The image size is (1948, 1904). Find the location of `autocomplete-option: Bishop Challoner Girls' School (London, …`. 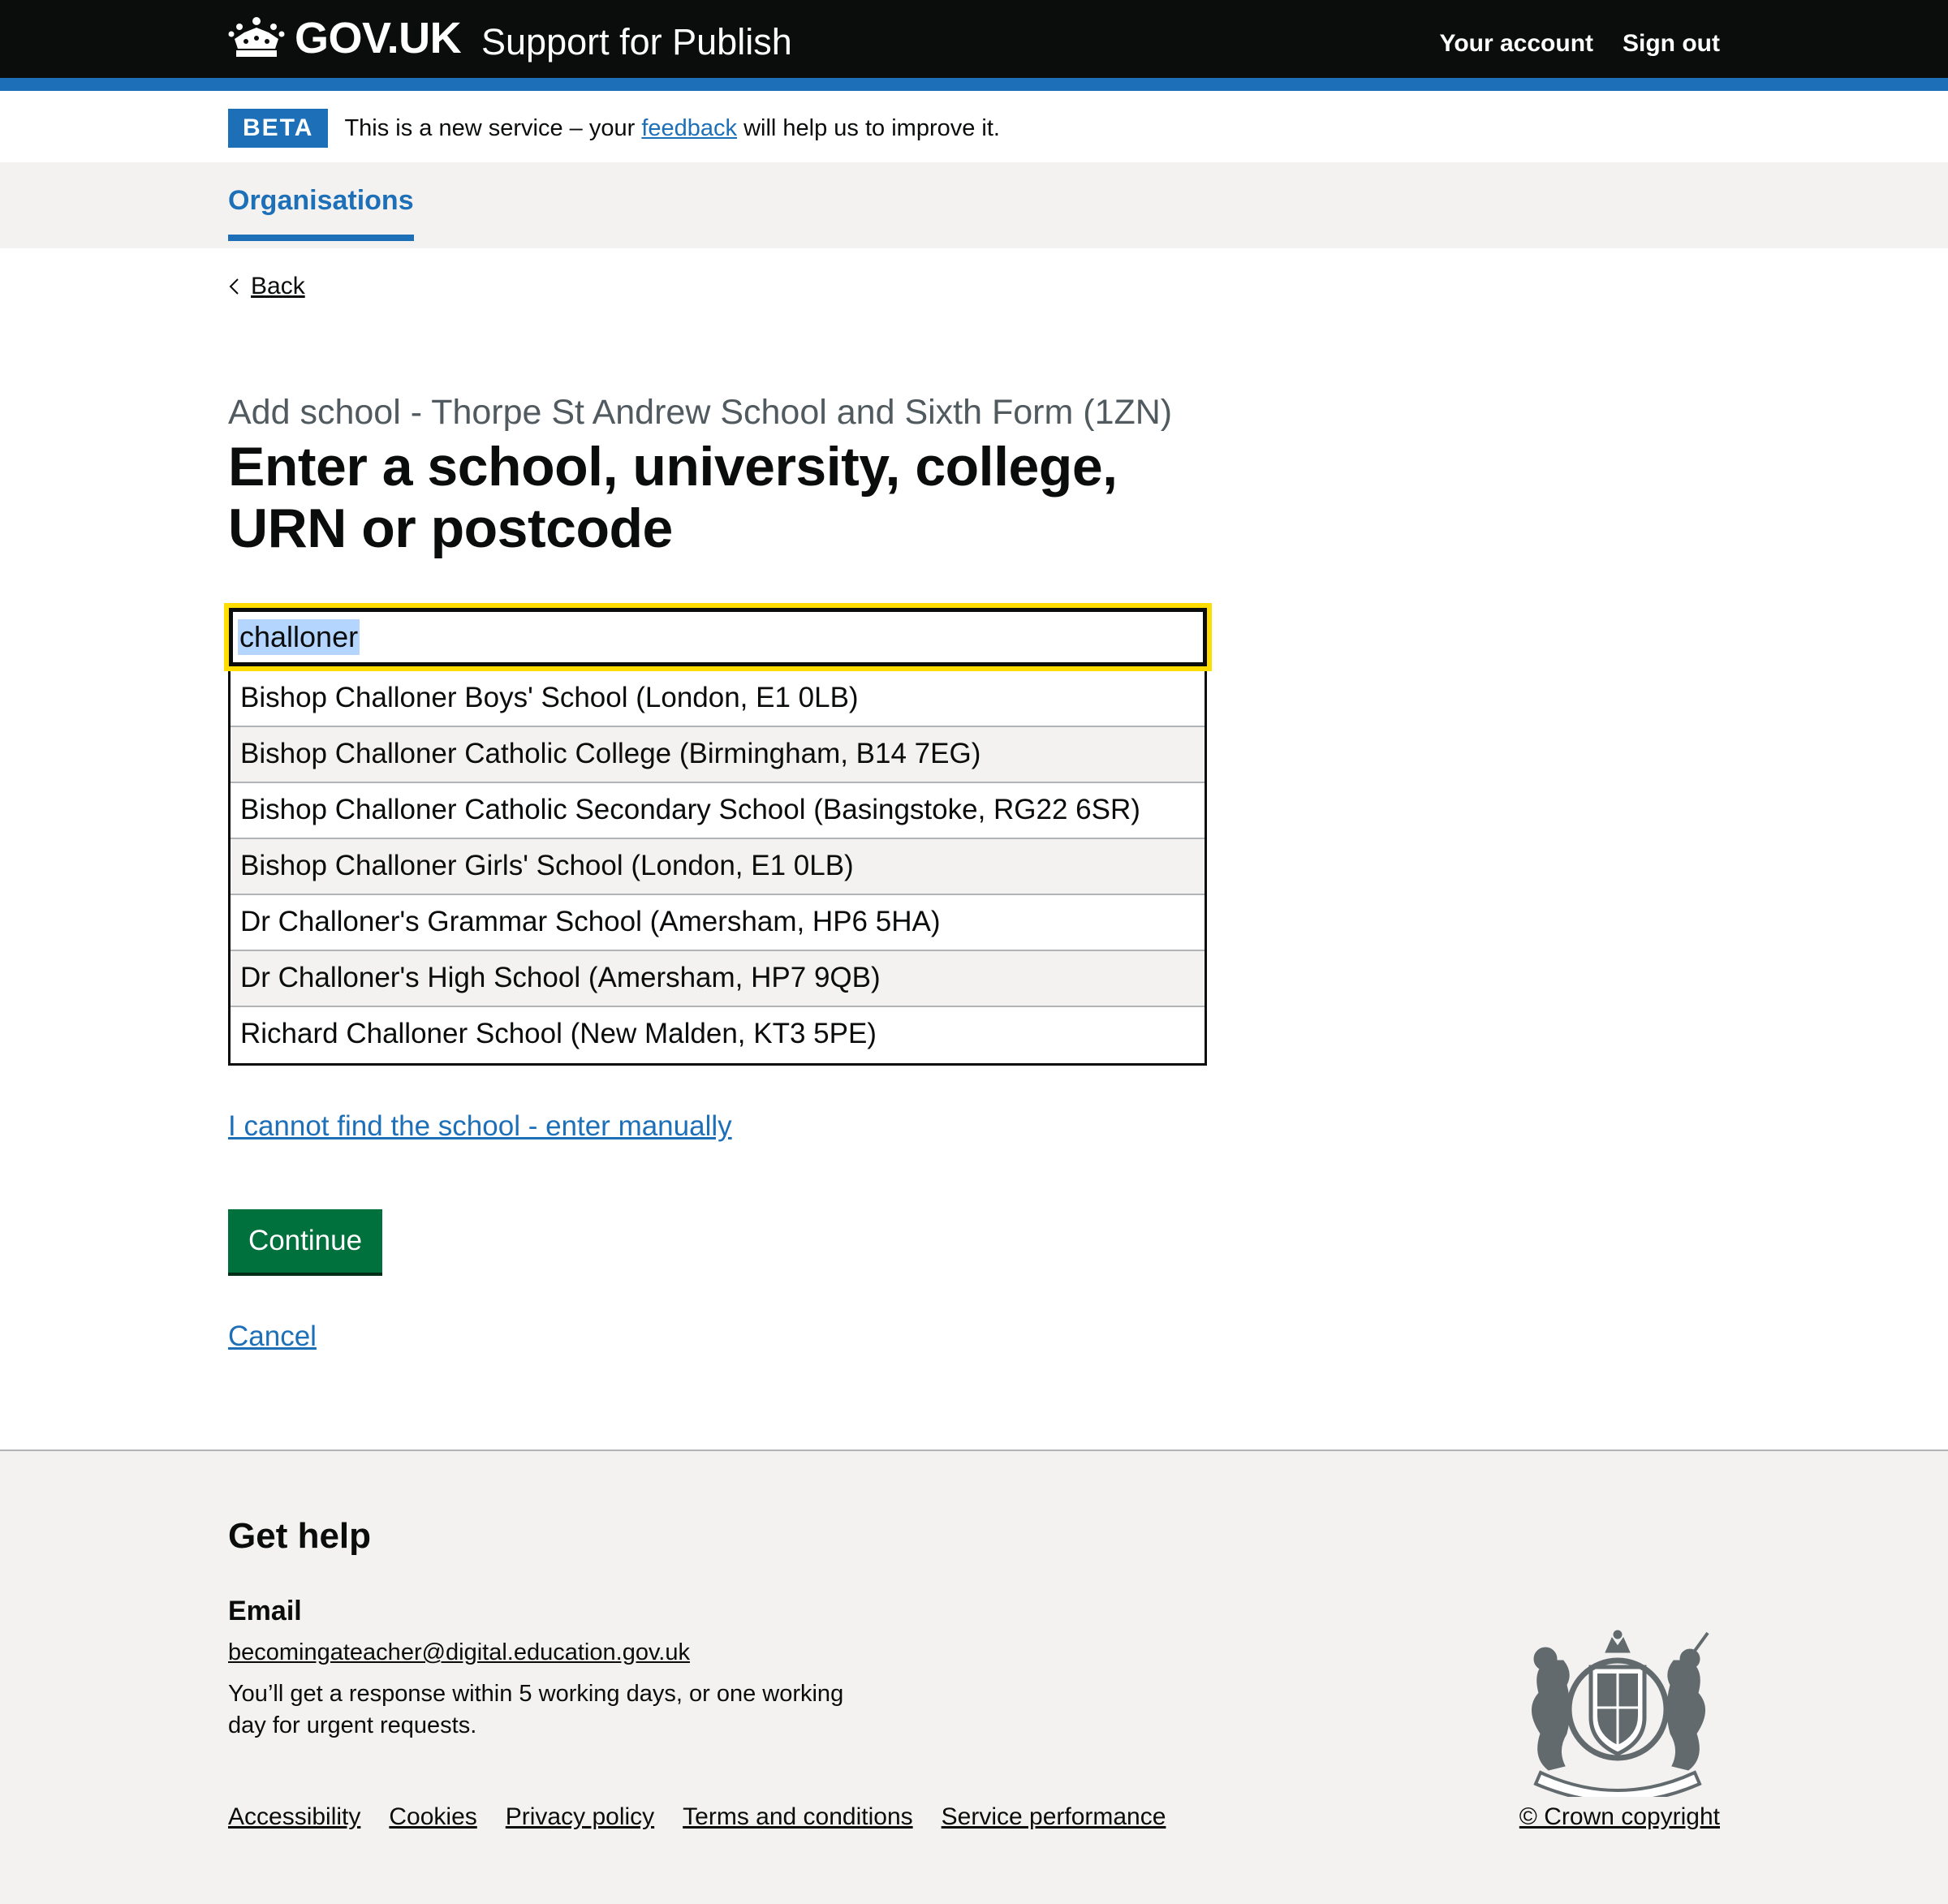

autocomplete-option: Bishop Challoner Girls' School (London, … is located at coordinates (718, 867).